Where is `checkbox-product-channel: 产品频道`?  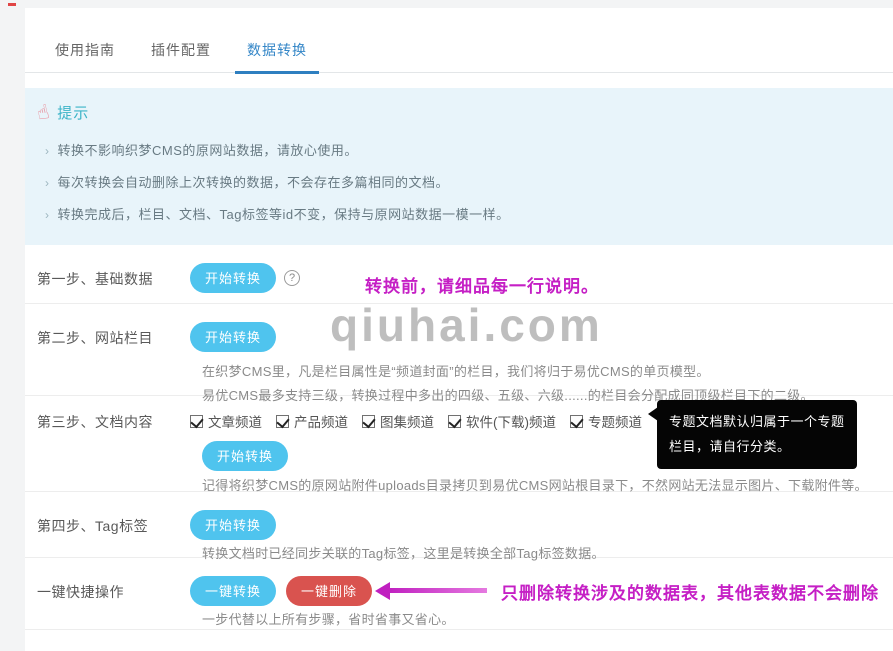
checkbox-product-channel: 产品频道 is located at coordinates (312, 421).